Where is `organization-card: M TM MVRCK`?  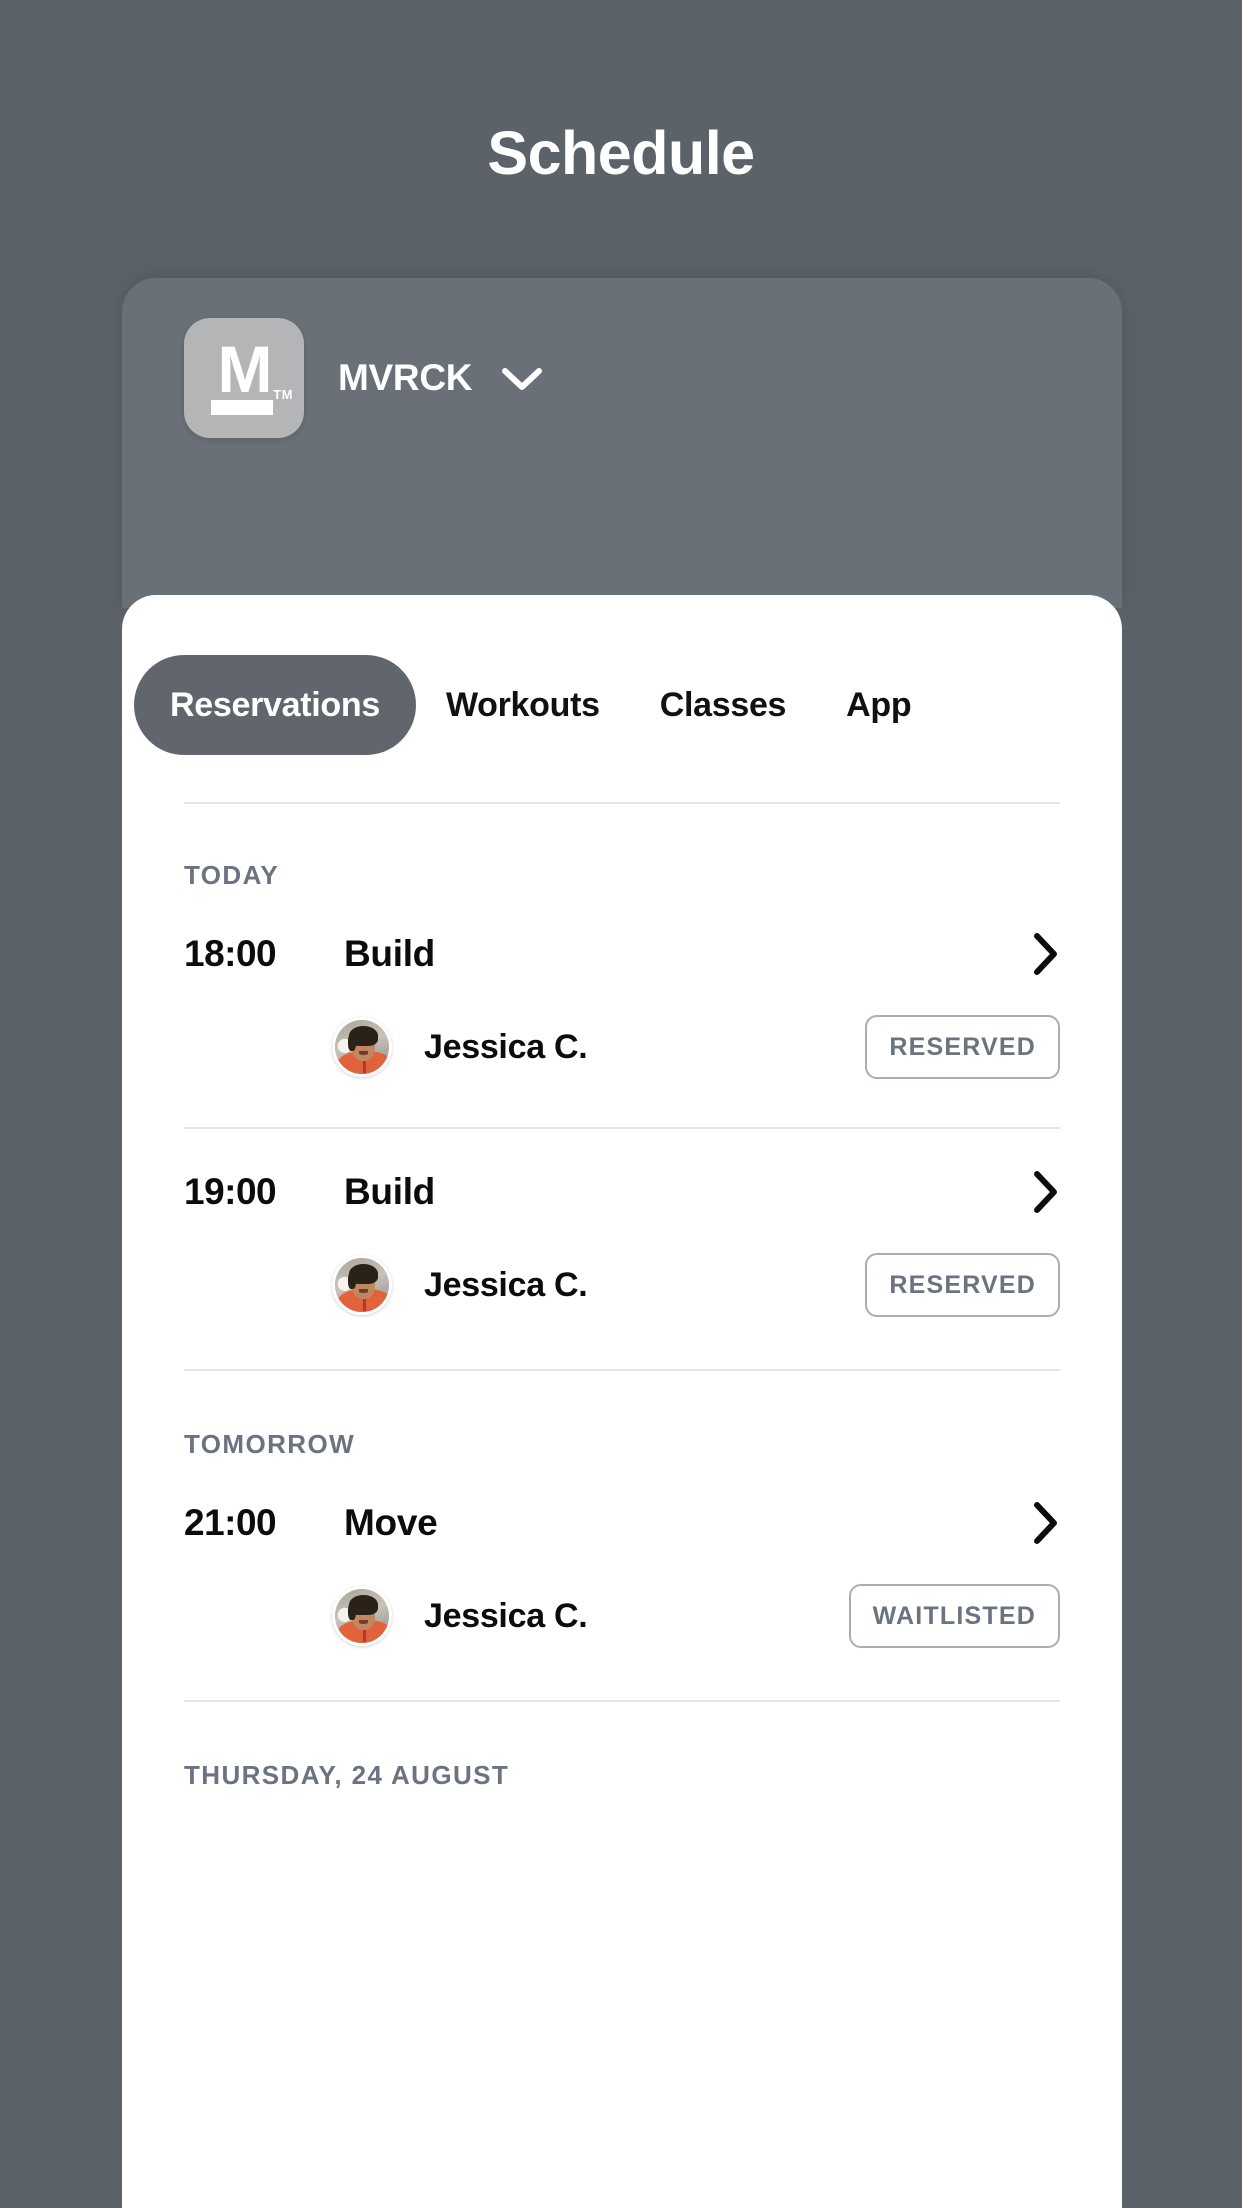 organization-card: M TM MVRCK is located at coordinates (622, 443).